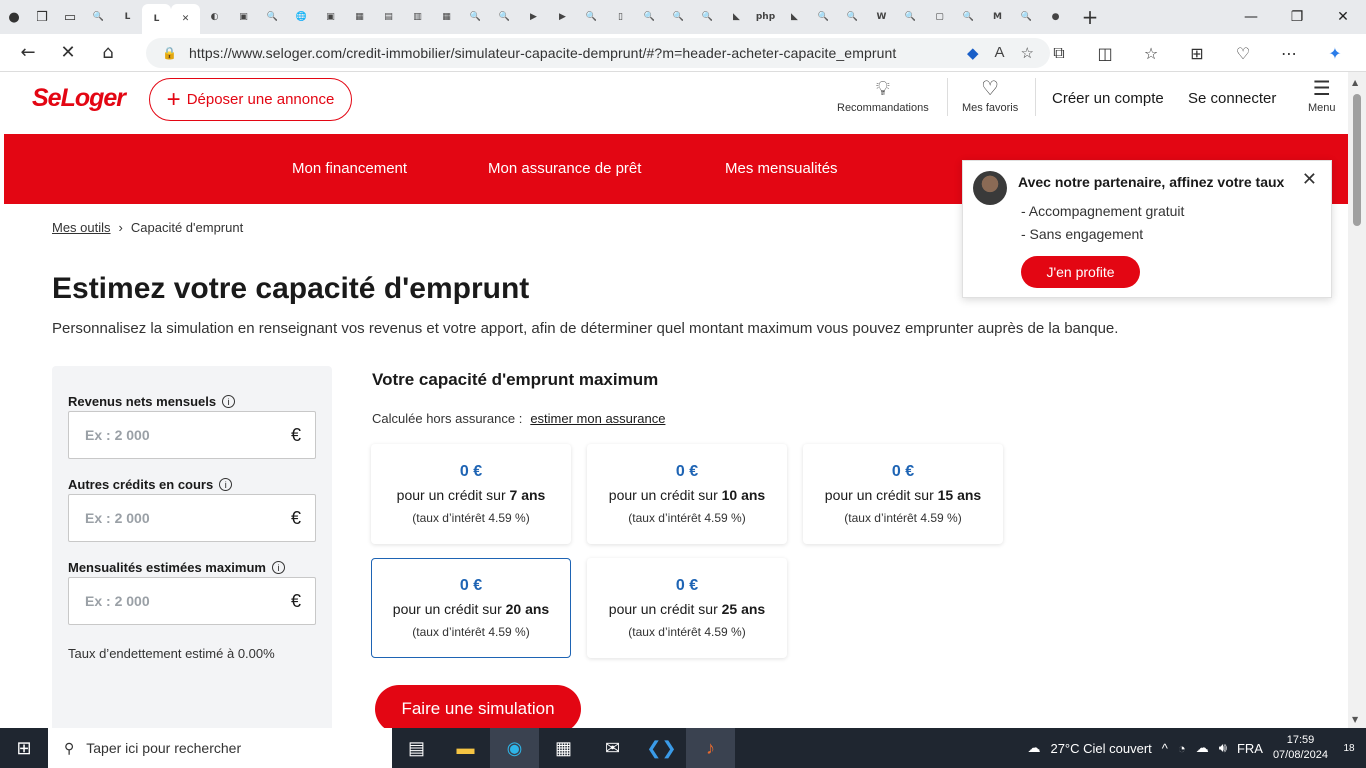 This screenshot has width=1366, height=768. Describe the element at coordinates (349, 168) in the screenshot. I see `nav-mon-financement: Mon financement` at that location.